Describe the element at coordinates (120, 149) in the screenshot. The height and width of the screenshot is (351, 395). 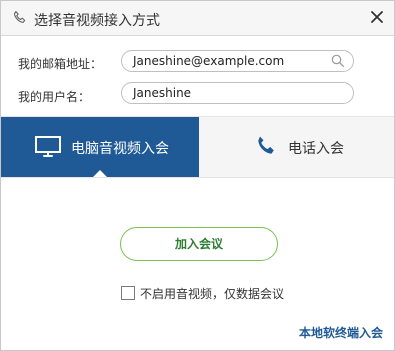
I see `tab-computer-av-label: 电脑音视频入会` at that location.